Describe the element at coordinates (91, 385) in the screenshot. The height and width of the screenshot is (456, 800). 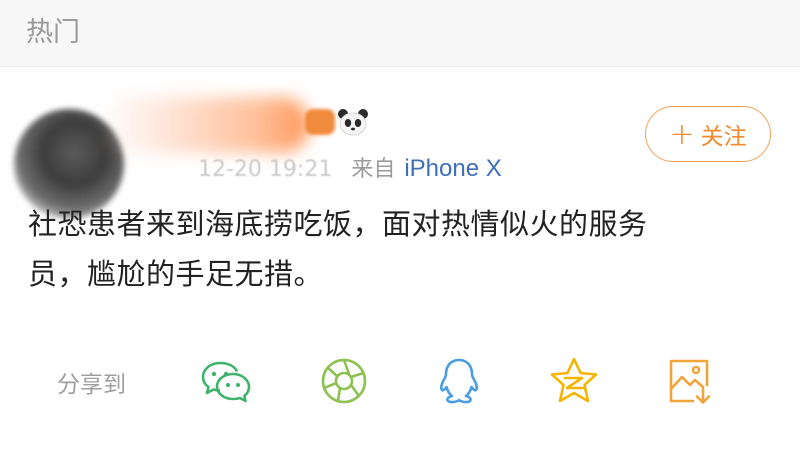
I see `share-label: 分享到` at that location.